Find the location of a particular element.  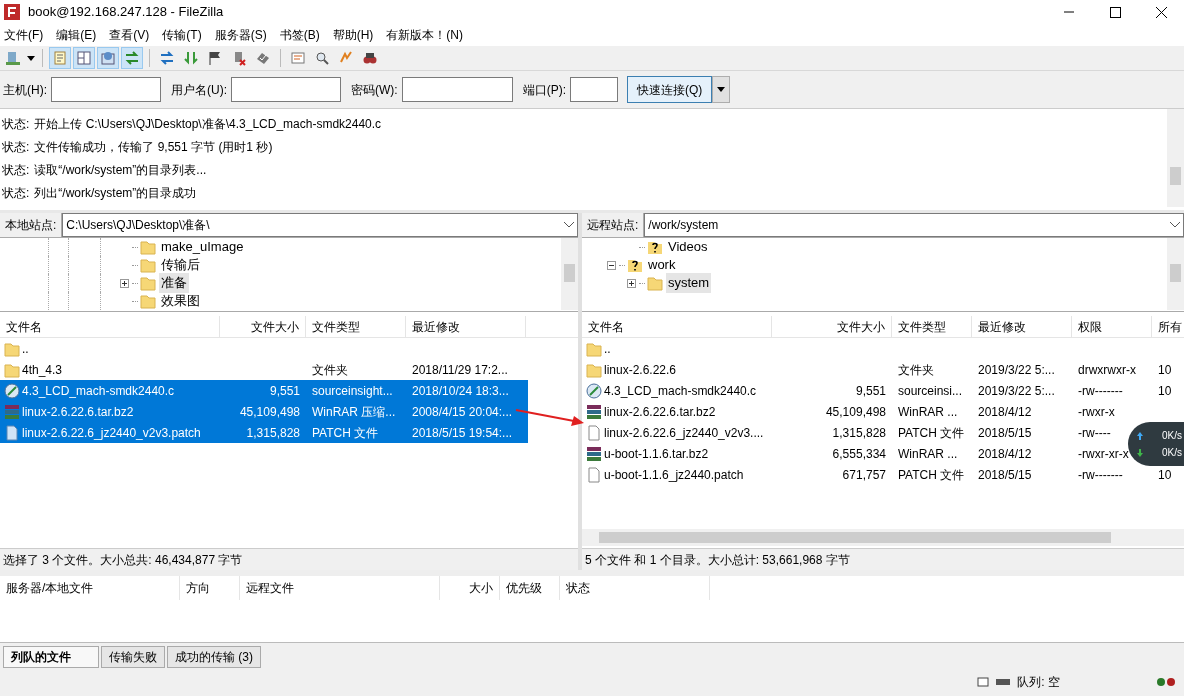

field-label: 密码(W): is located at coordinates (374, 90).